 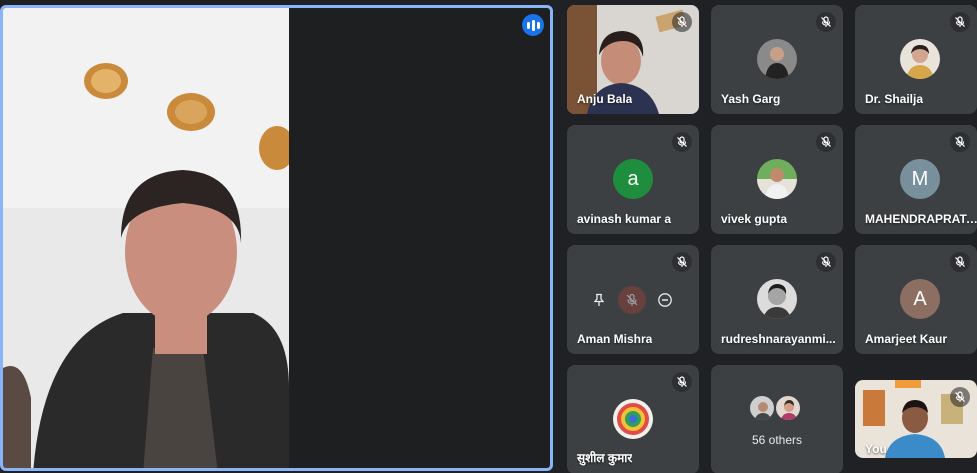 What do you see at coordinates (754, 219) in the screenshot?
I see `participant-name: vivek gupta` at bounding box center [754, 219].